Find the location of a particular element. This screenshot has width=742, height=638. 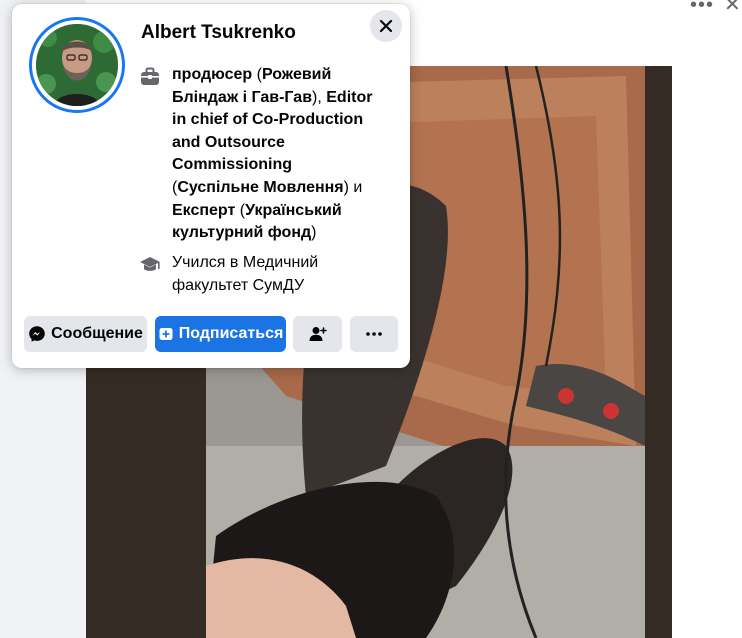

education-prefix: Учился в is located at coordinates (207, 262).